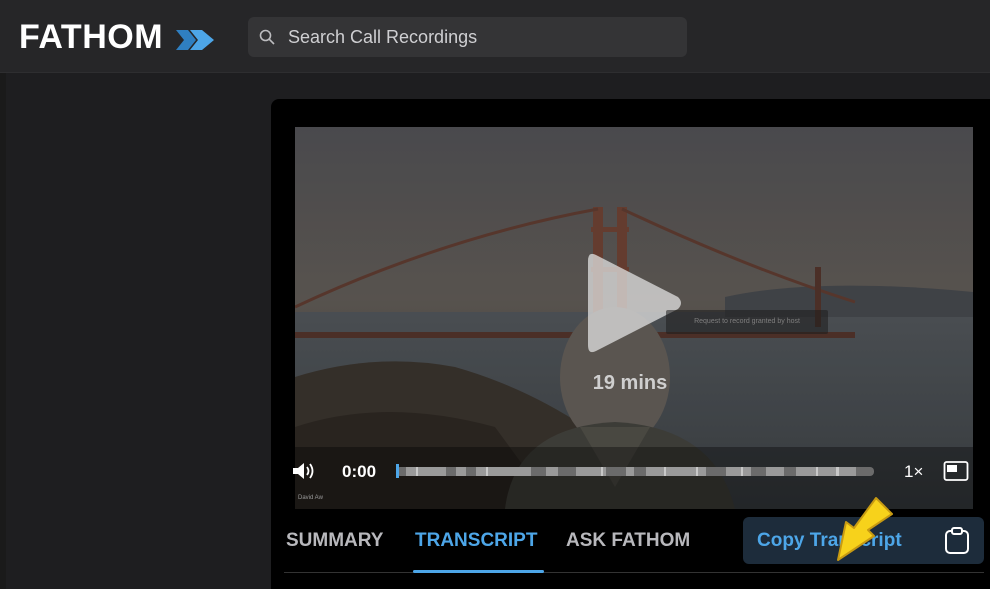 This screenshot has height=589, width=990. I want to click on clipboard-icon, so click(957, 540).